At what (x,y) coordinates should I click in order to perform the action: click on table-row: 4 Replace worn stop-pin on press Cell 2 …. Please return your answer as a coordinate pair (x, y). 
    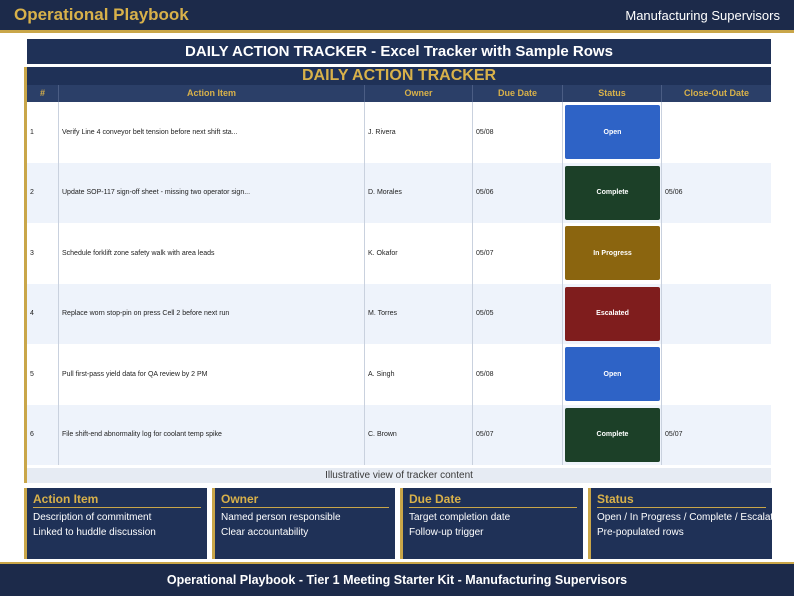
    Looking at the image, I should click on (399, 314).